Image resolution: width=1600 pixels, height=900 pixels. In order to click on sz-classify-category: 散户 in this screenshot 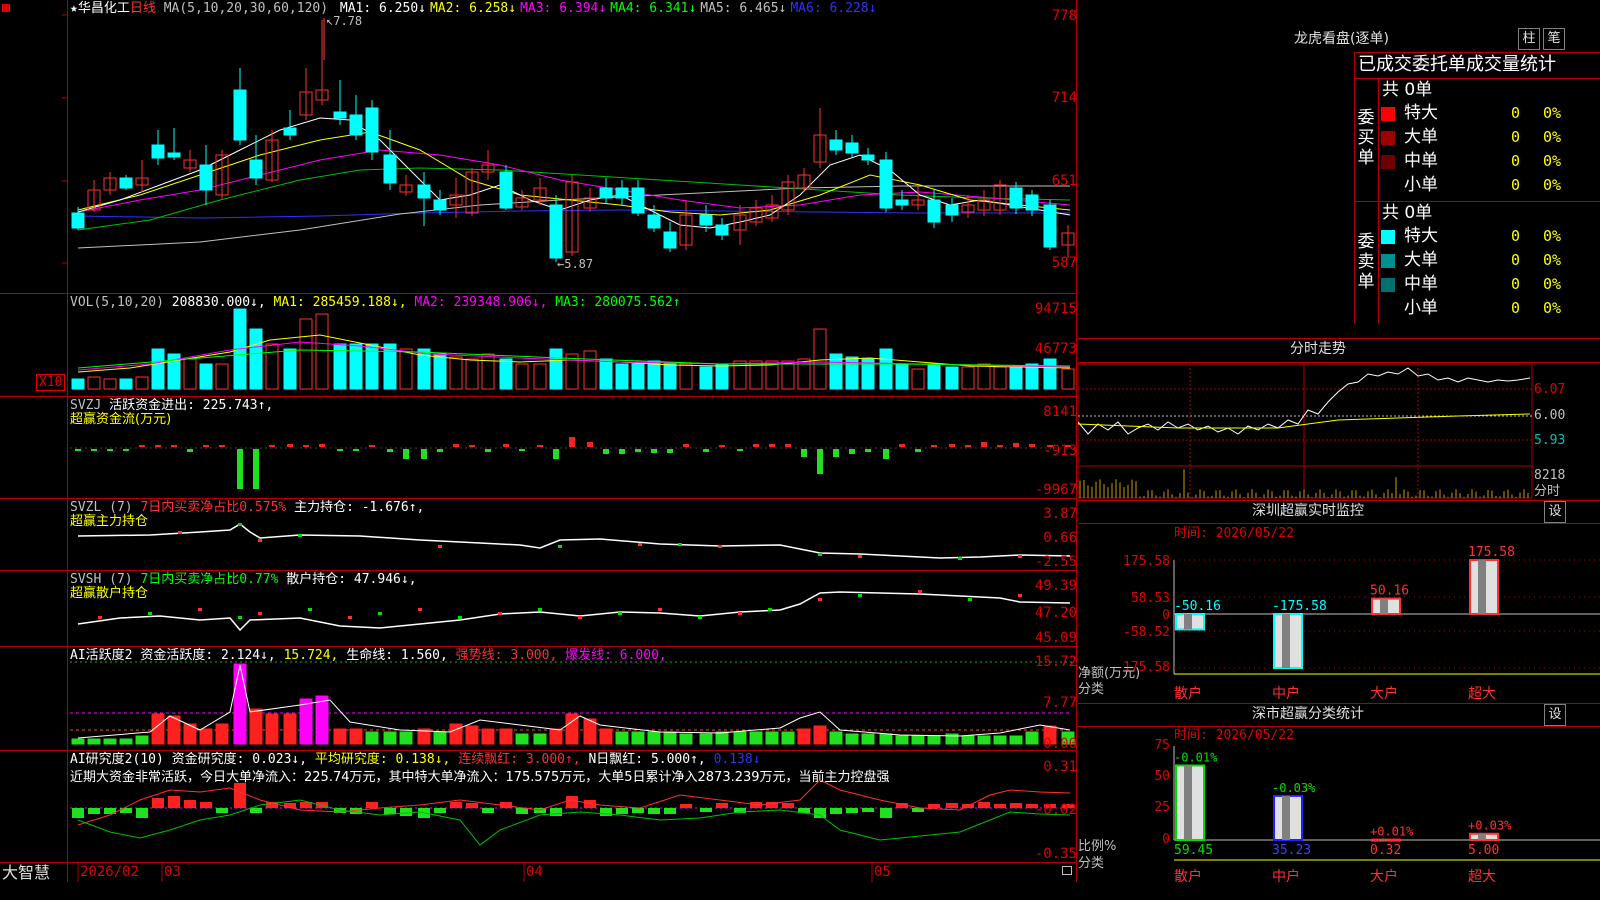, I will do `click(1188, 877)`.